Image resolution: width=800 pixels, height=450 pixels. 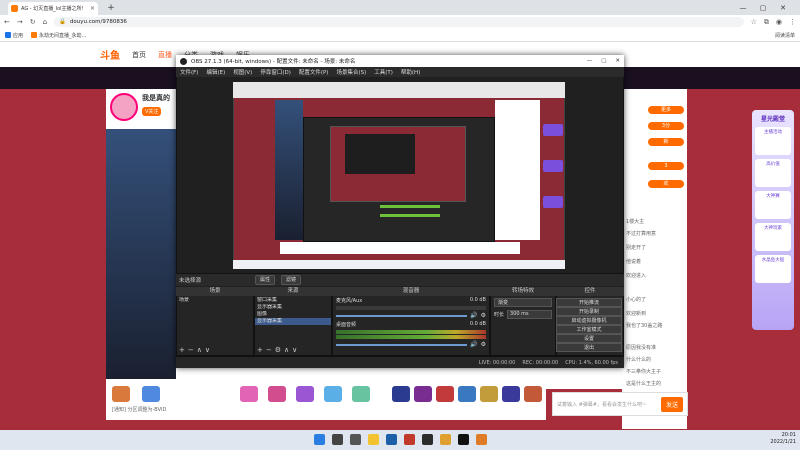 I want to click on source-item: 图像, so click(x=293, y=314).